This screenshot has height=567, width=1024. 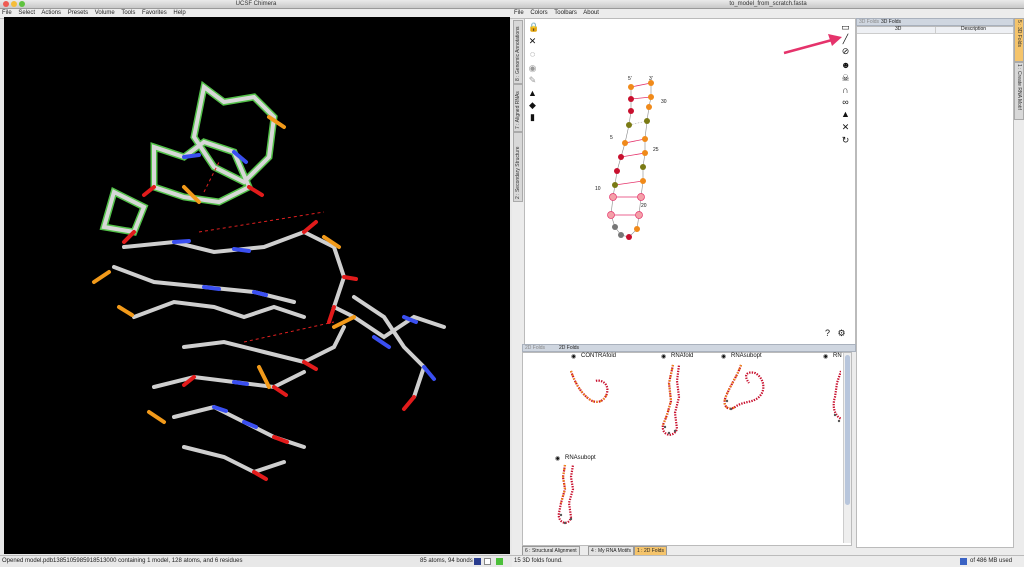 I want to click on menu-volume: Volume, so click(x=105, y=13).